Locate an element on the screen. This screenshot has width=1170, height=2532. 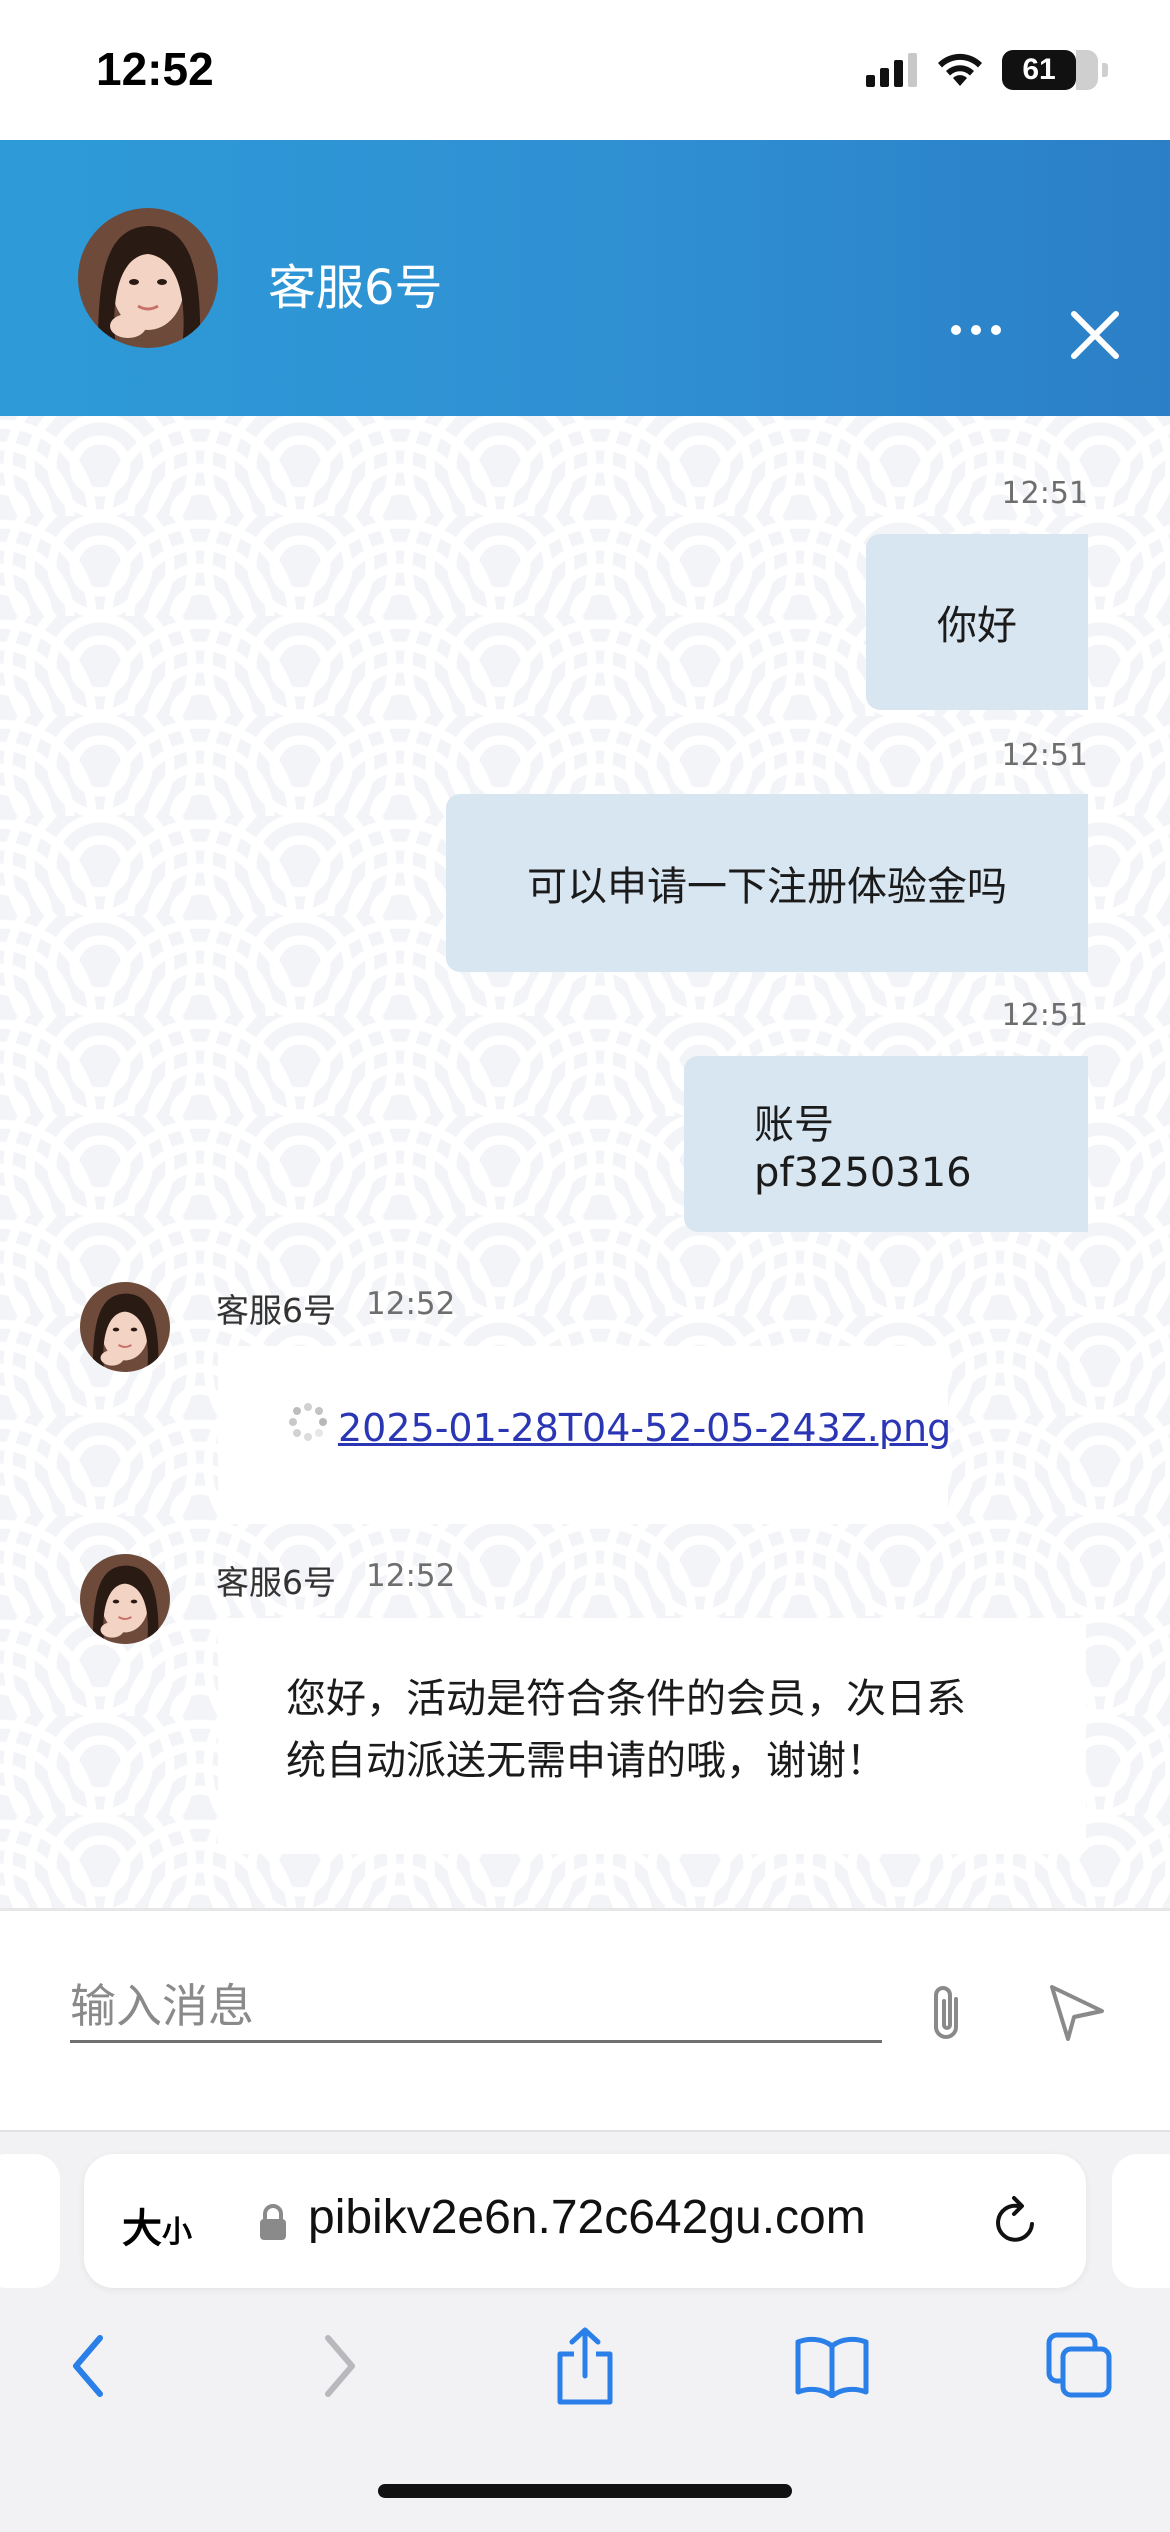
battery-level: 61 is located at coordinates (1039, 69).